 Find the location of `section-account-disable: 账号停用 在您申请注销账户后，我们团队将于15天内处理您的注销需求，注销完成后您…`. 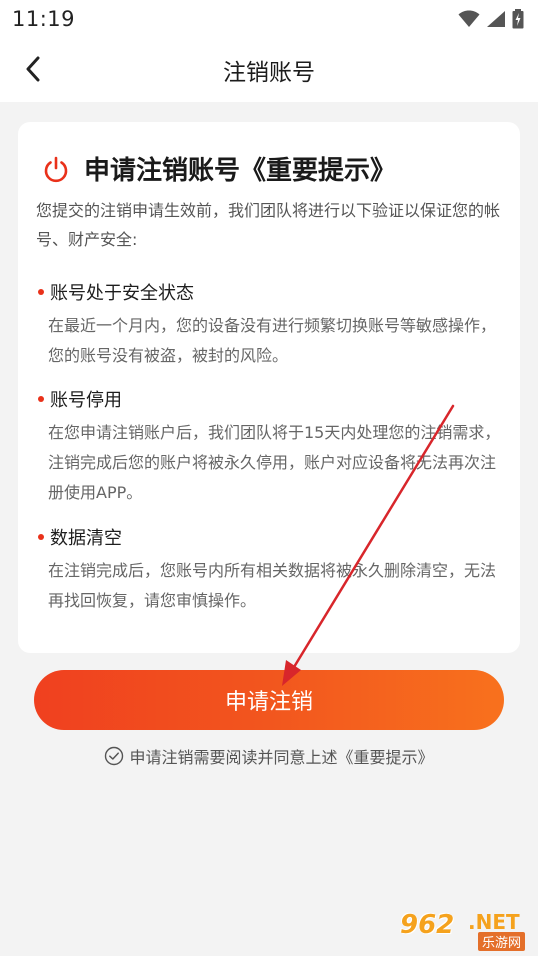

section-account-disable: 账号停用 在您申请注销账户后，我们团队将于15天内处理您的注销需求，注销完成后您… is located at coordinates (271, 446).